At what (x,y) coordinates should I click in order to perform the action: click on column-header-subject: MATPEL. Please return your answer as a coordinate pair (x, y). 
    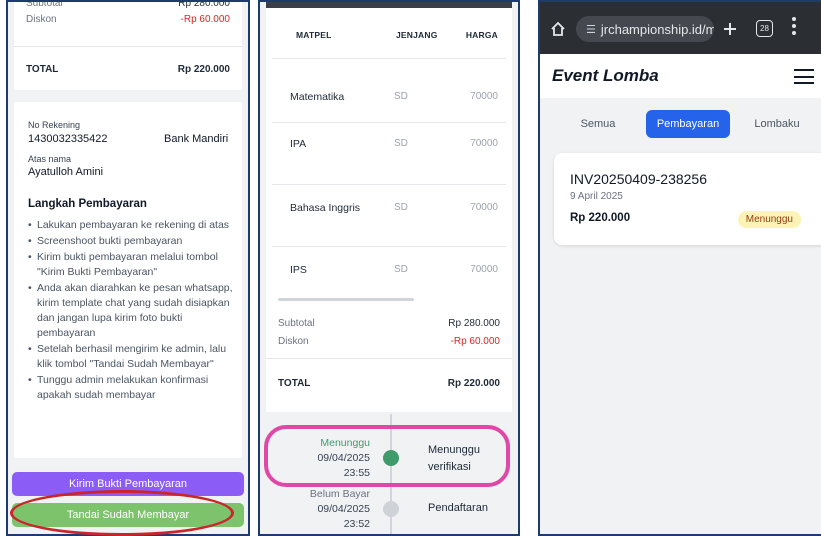
    Looking at the image, I should click on (314, 35).